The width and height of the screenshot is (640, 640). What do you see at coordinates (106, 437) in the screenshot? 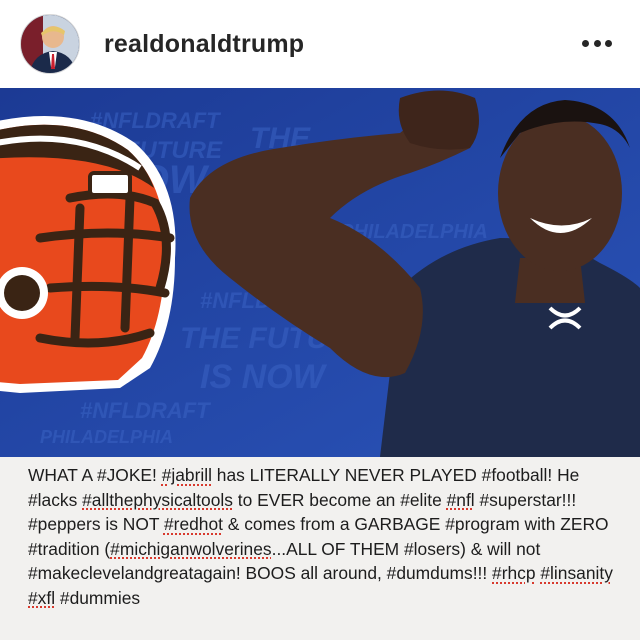
I see `svg-text: PHILADELPHIA` at bounding box center [106, 437].